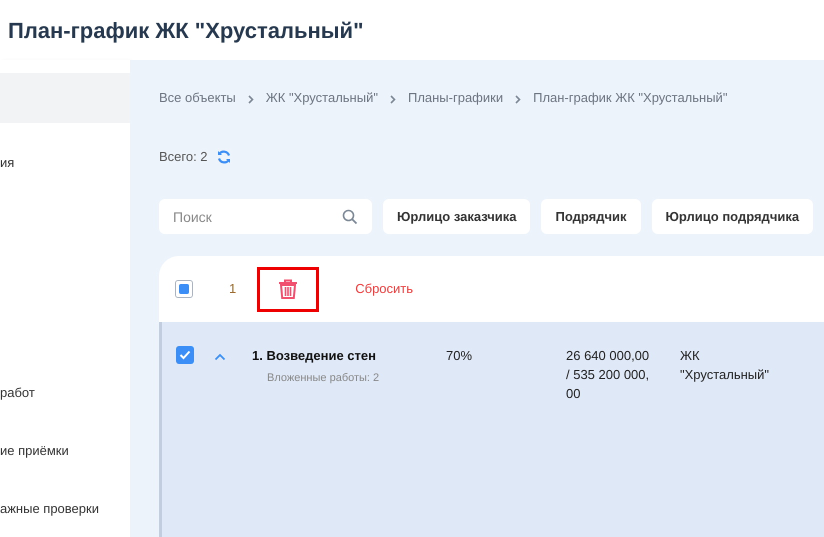 The height and width of the screenshot is (537, 824). Describe the element at coordinates (65, 392) in the screenshot. I see `sidebar-item: работ` at that location.